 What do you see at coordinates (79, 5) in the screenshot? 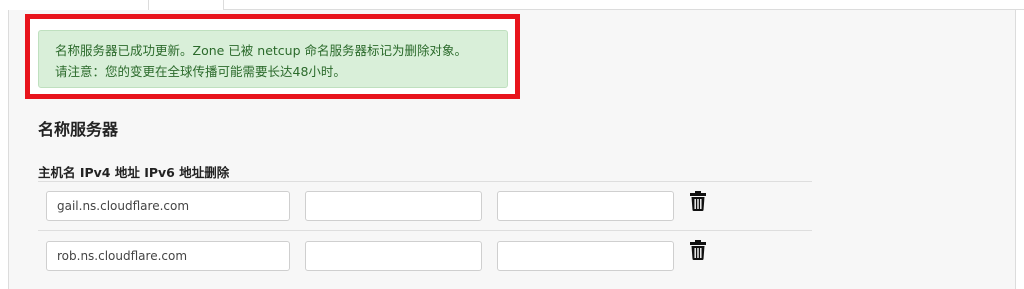
I see `tab-previous` at bounding box center [79, 5].